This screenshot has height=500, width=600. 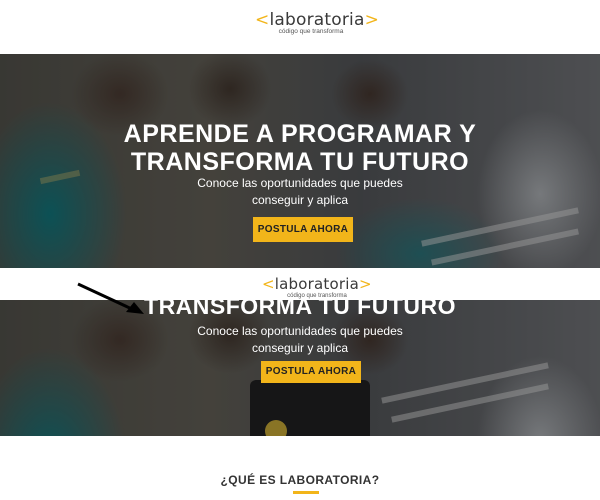 I want to click on arrow-pointer-icon, so click(x=110, y=298).